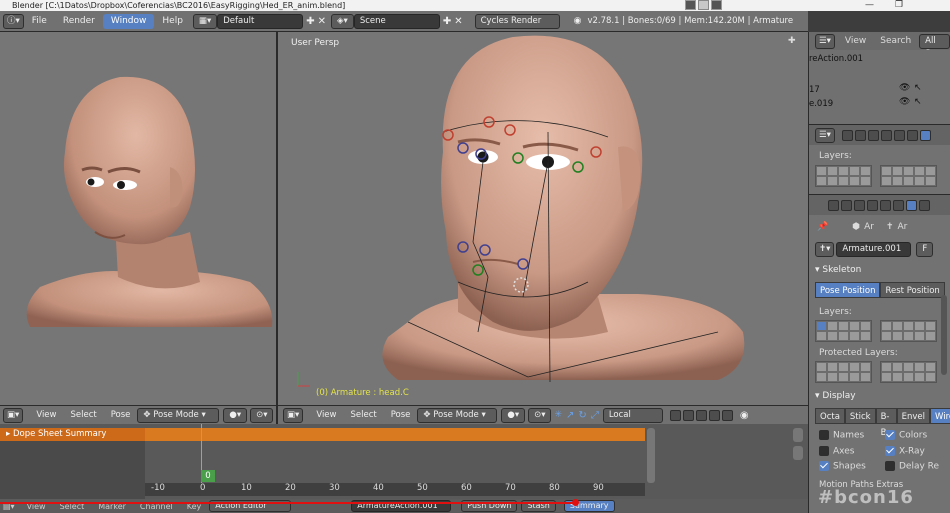 The width and height of the screenshot is (950, 513). Describe the element at coordinates (917, 435) in the screenshot. I see `colors-checkbox: Colors` at that location.